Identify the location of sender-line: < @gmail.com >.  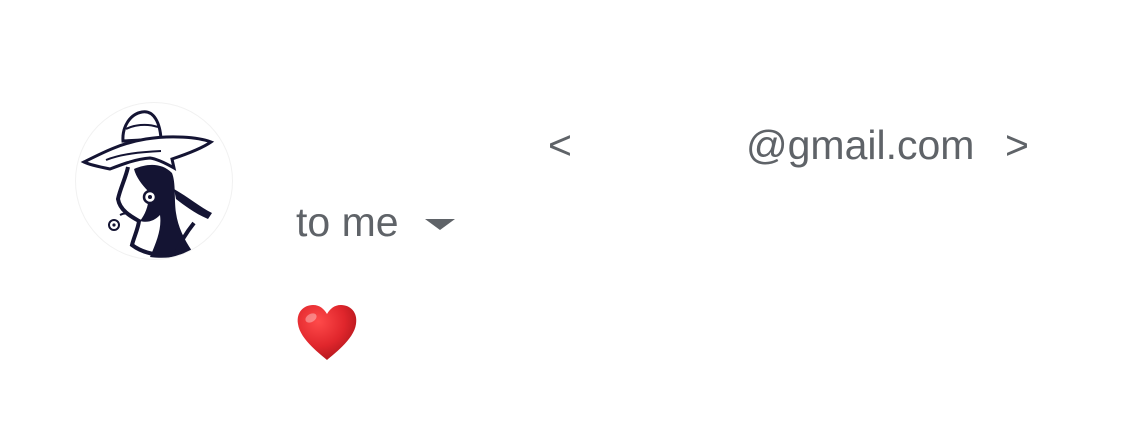
(696, 145).